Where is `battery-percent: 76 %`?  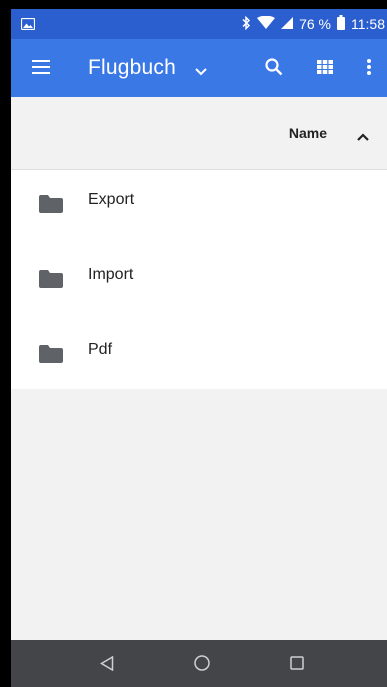 battery-percent: 76 % is located at coordinates (315, 24).